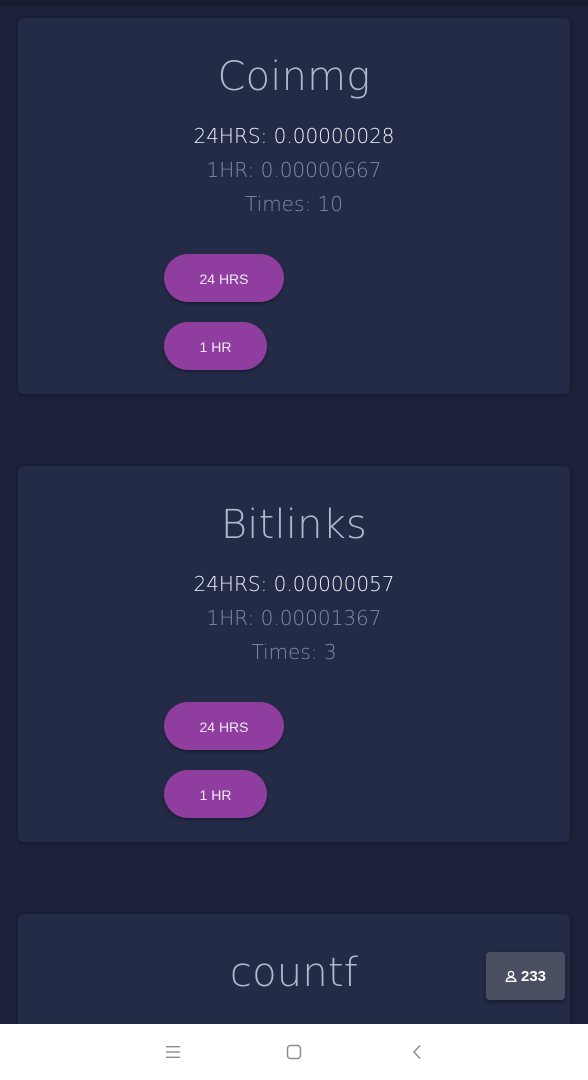 The image size is (588, 1080). What do you see at coordinates (173, 1052) in the screenshot?
I see `menu-icon` at bounding box center [173, 1052].